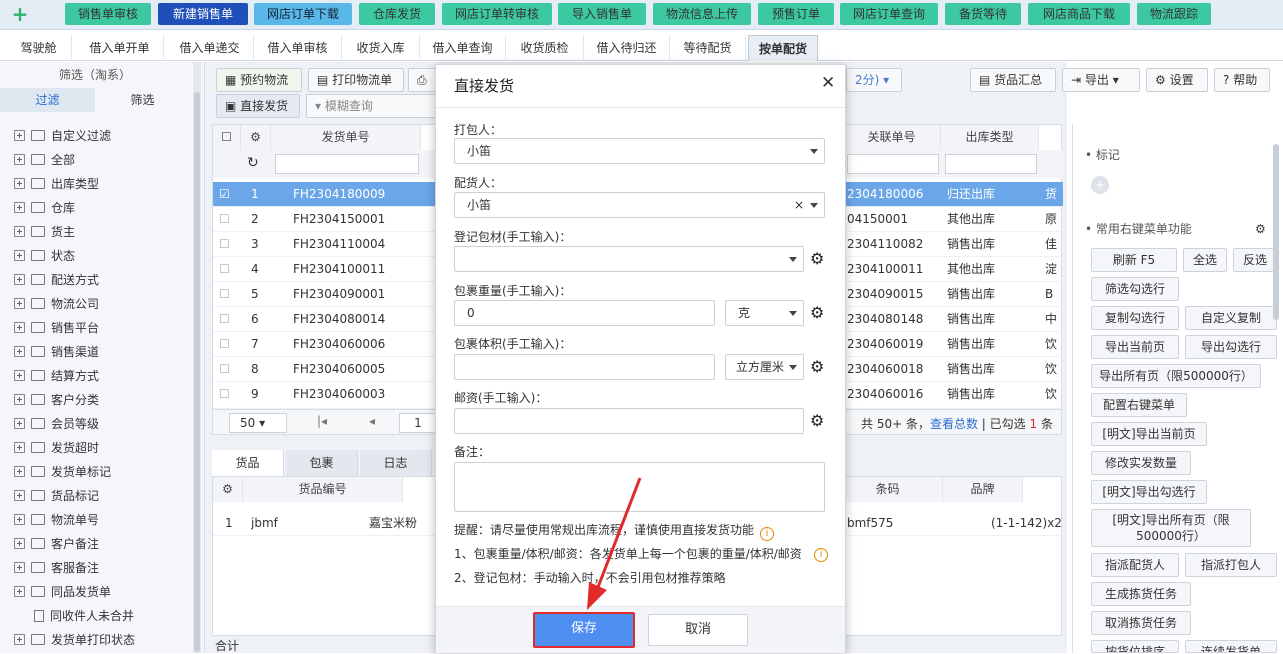 The image size is (1283, 654). What do you see at coordinates (356, 80) in the screenshot?
I see `print-logistics-button: ▤ 打印物流单` at bounding box center [356, 80].